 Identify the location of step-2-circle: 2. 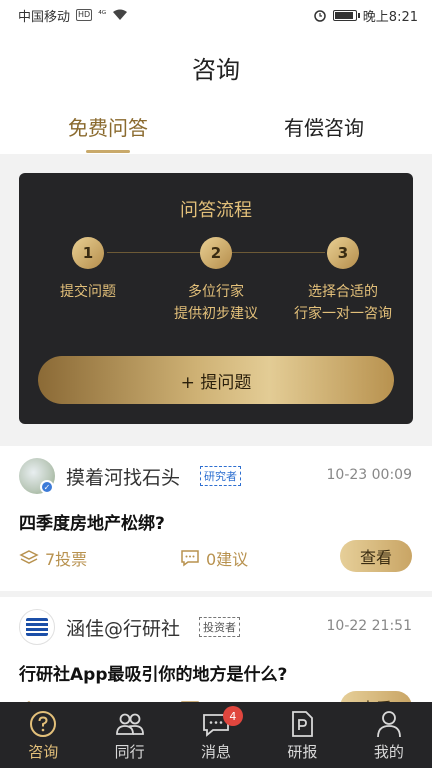
(216, 253).